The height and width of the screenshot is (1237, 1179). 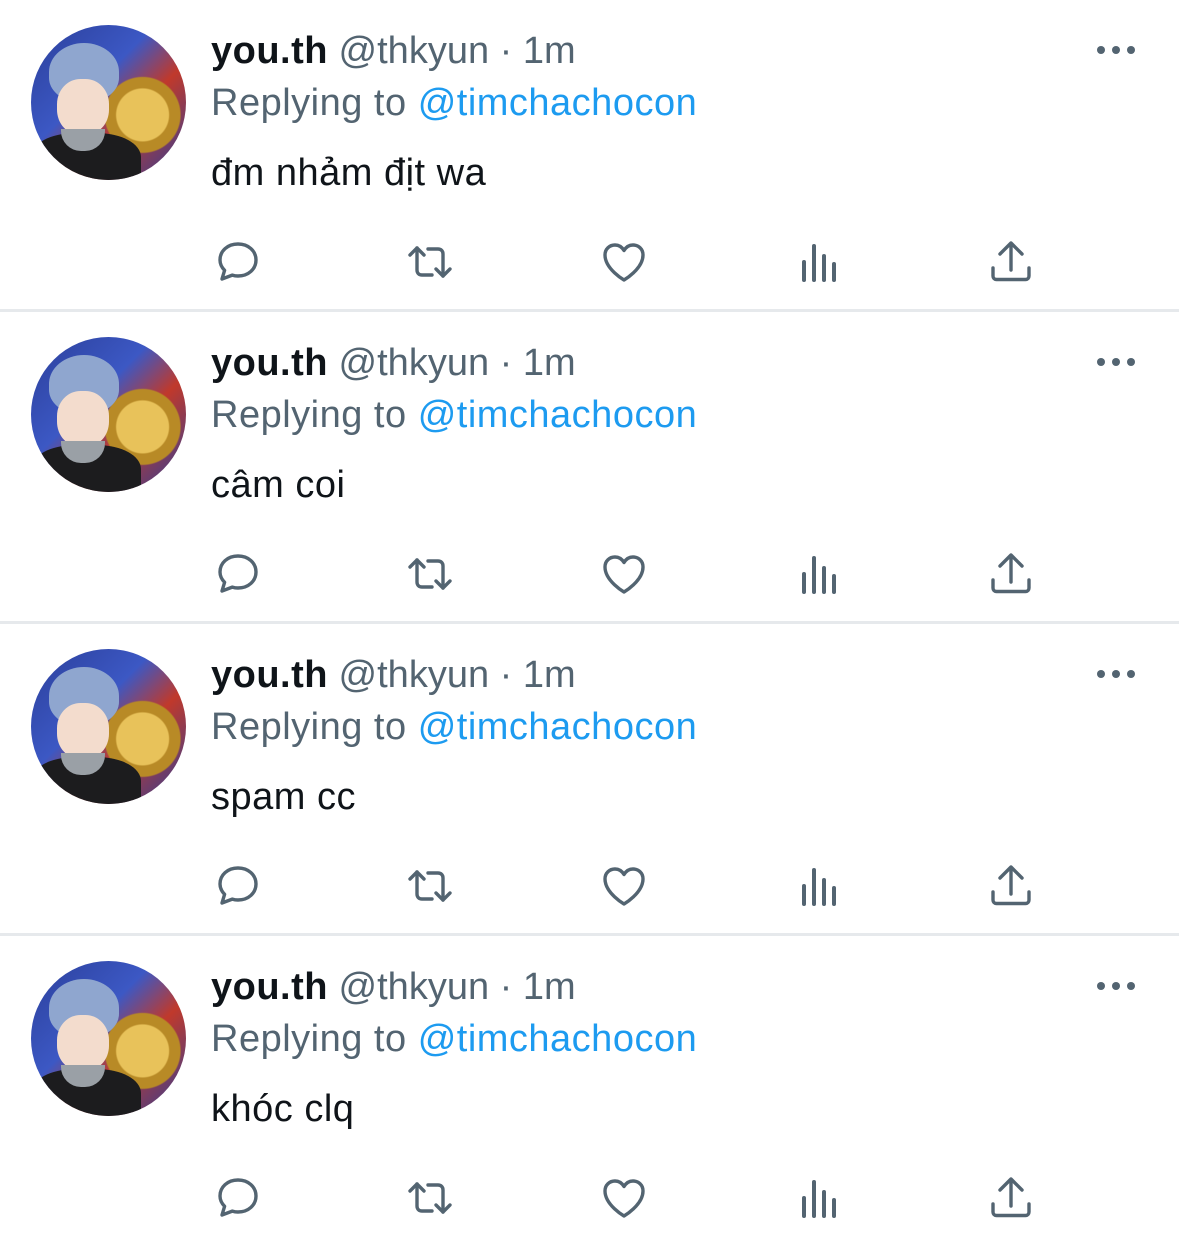 I want to click on tweet-text: câm coi, so click(x=278, y=485).